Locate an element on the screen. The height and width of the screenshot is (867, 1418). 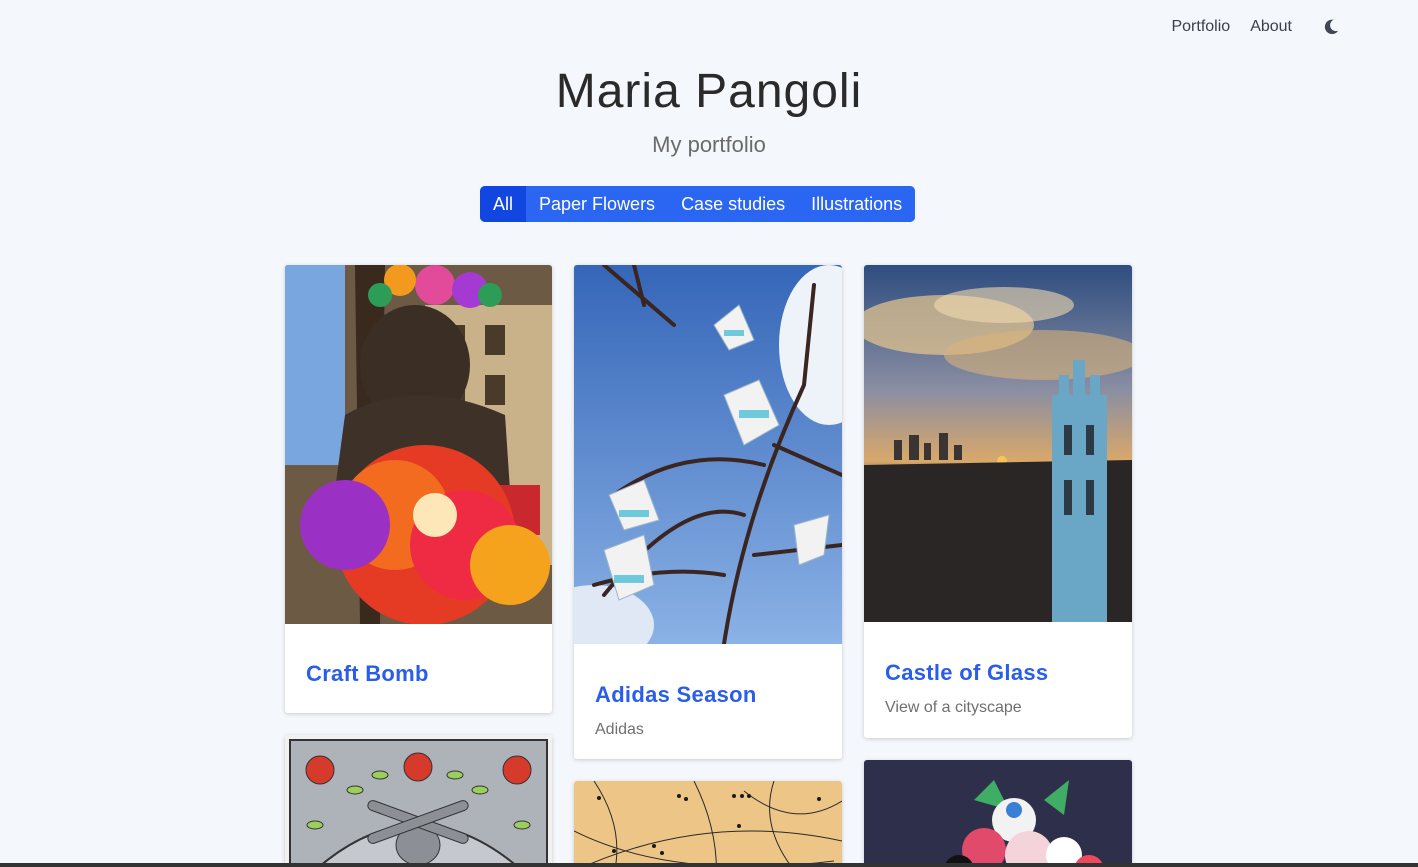
filter-case-studies: Case studies is located at coordinates (733, 204).